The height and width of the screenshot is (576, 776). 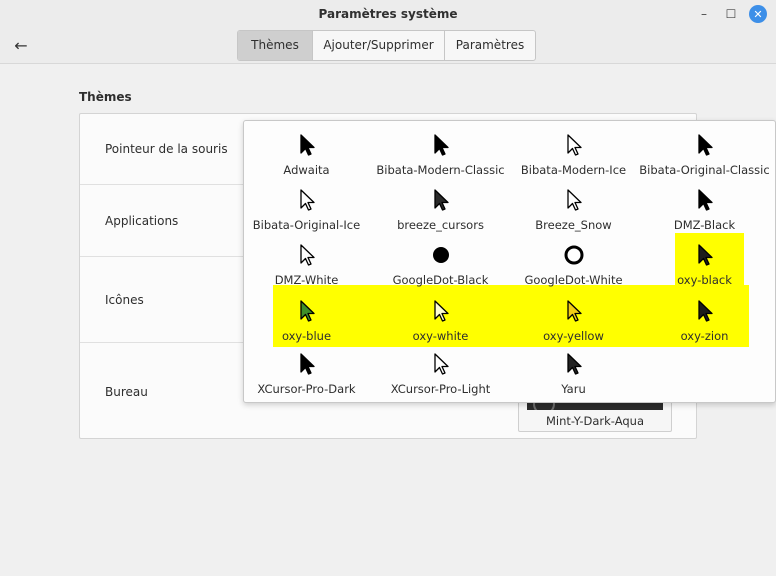 What do you see at coordinates (440, 280) in the screenshot?
I see `cursor-theme-label: GoogleDot-Black` at bounding box center [440, 280].